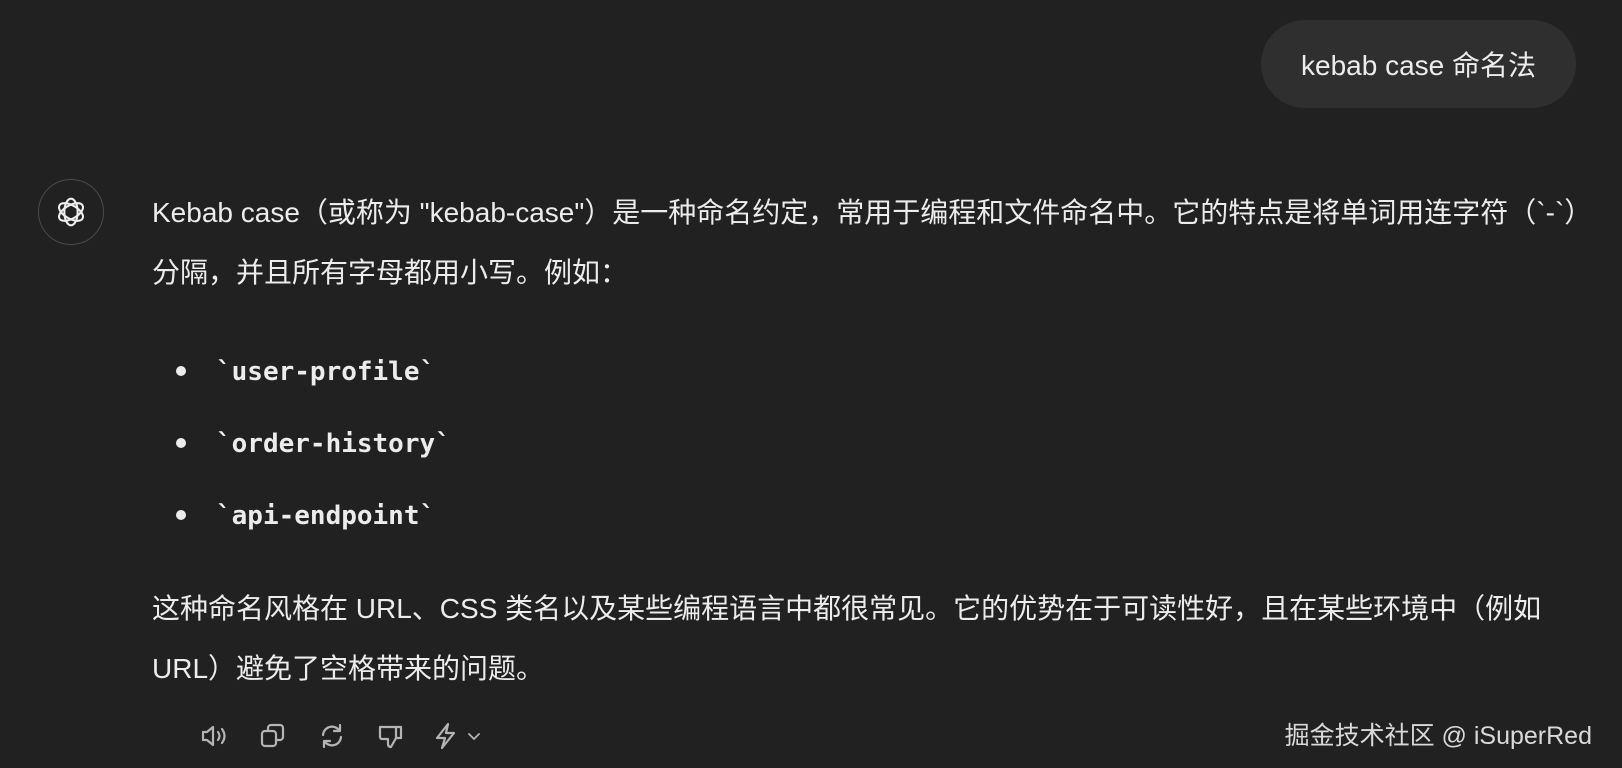 The height and width of the screenshot is (768, 1622). I want to click on list-item: `order-history`, so click(867, 443).